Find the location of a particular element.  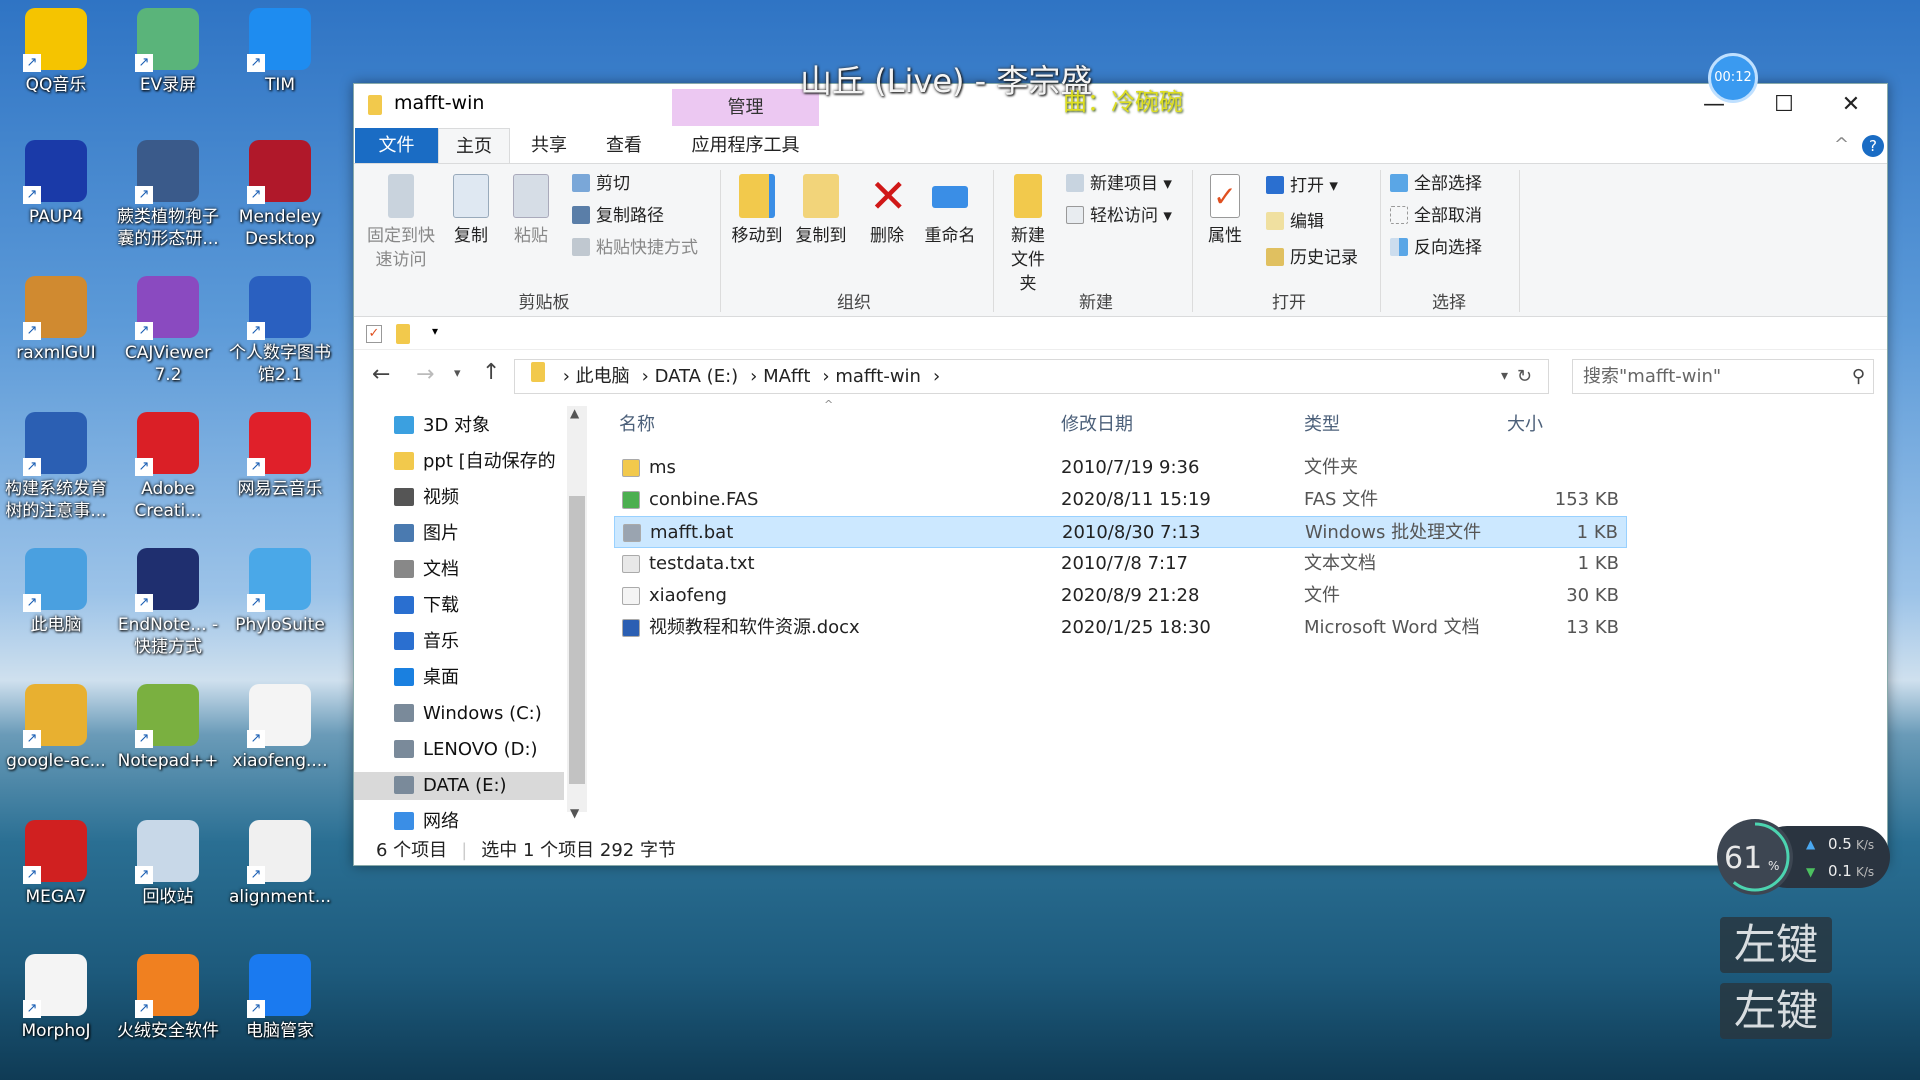

delete-button: ✕ 删除 is located at coordinates (887, 210).